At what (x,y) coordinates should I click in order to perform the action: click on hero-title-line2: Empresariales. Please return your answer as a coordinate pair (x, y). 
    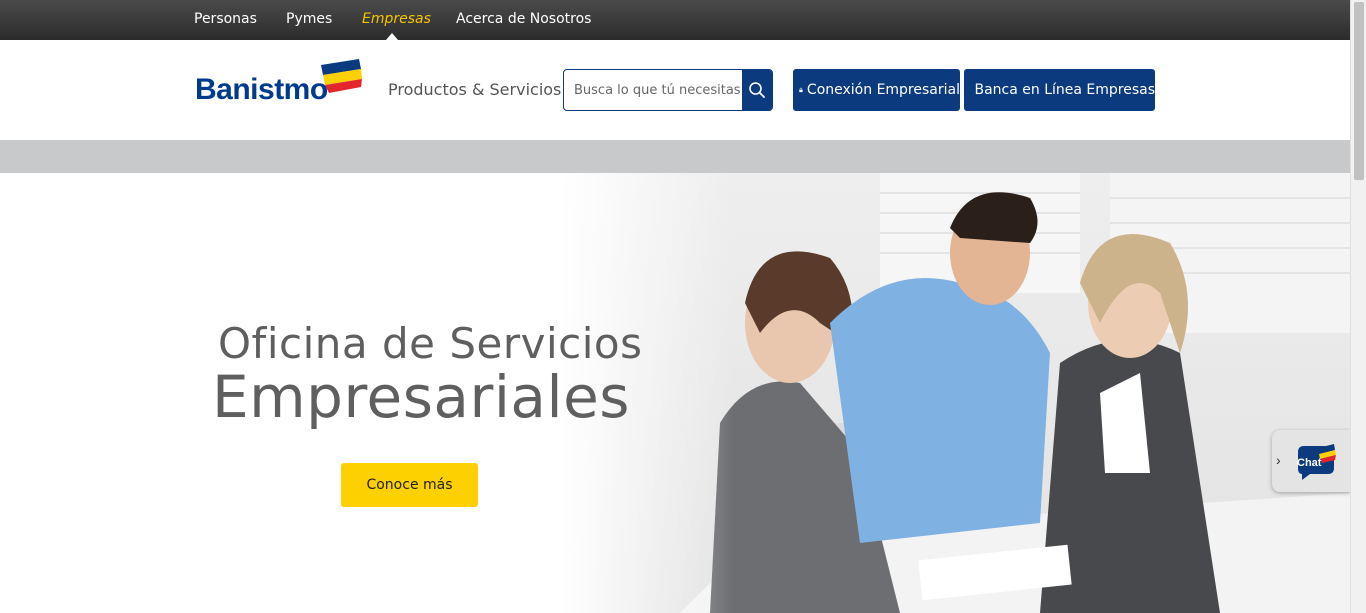
    Looking at the image, I should click on (421, 397).